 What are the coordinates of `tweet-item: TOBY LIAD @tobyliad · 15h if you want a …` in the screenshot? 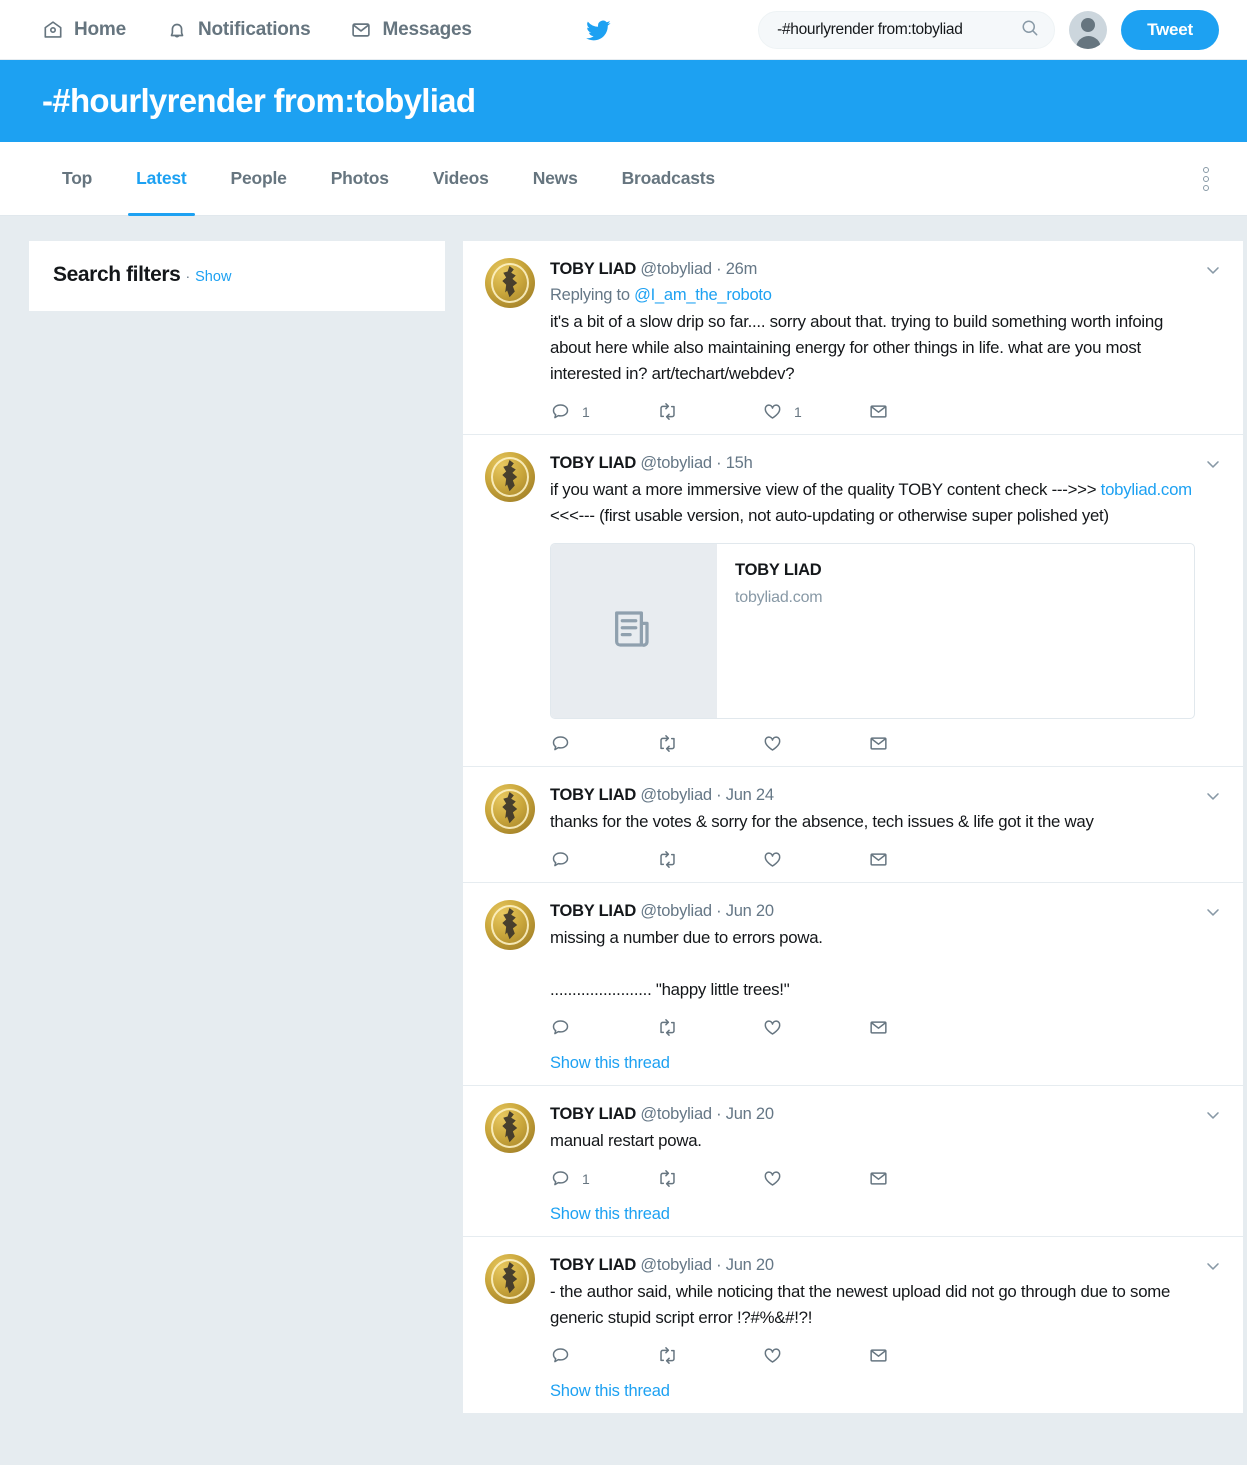 It's located at (853, 601).